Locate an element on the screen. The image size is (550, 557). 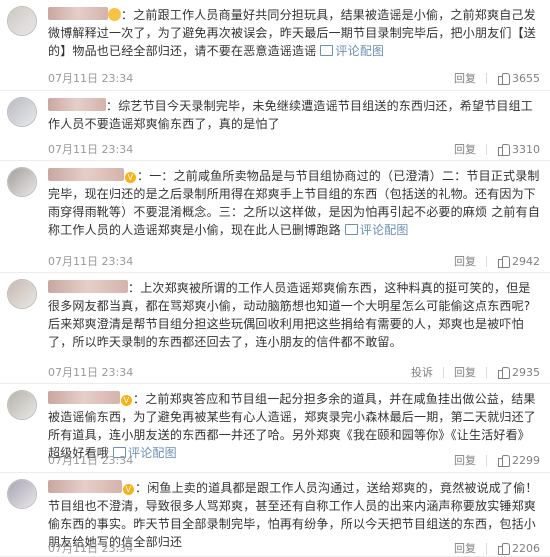
like-button: 2206 is located at coordinates (518, 548).